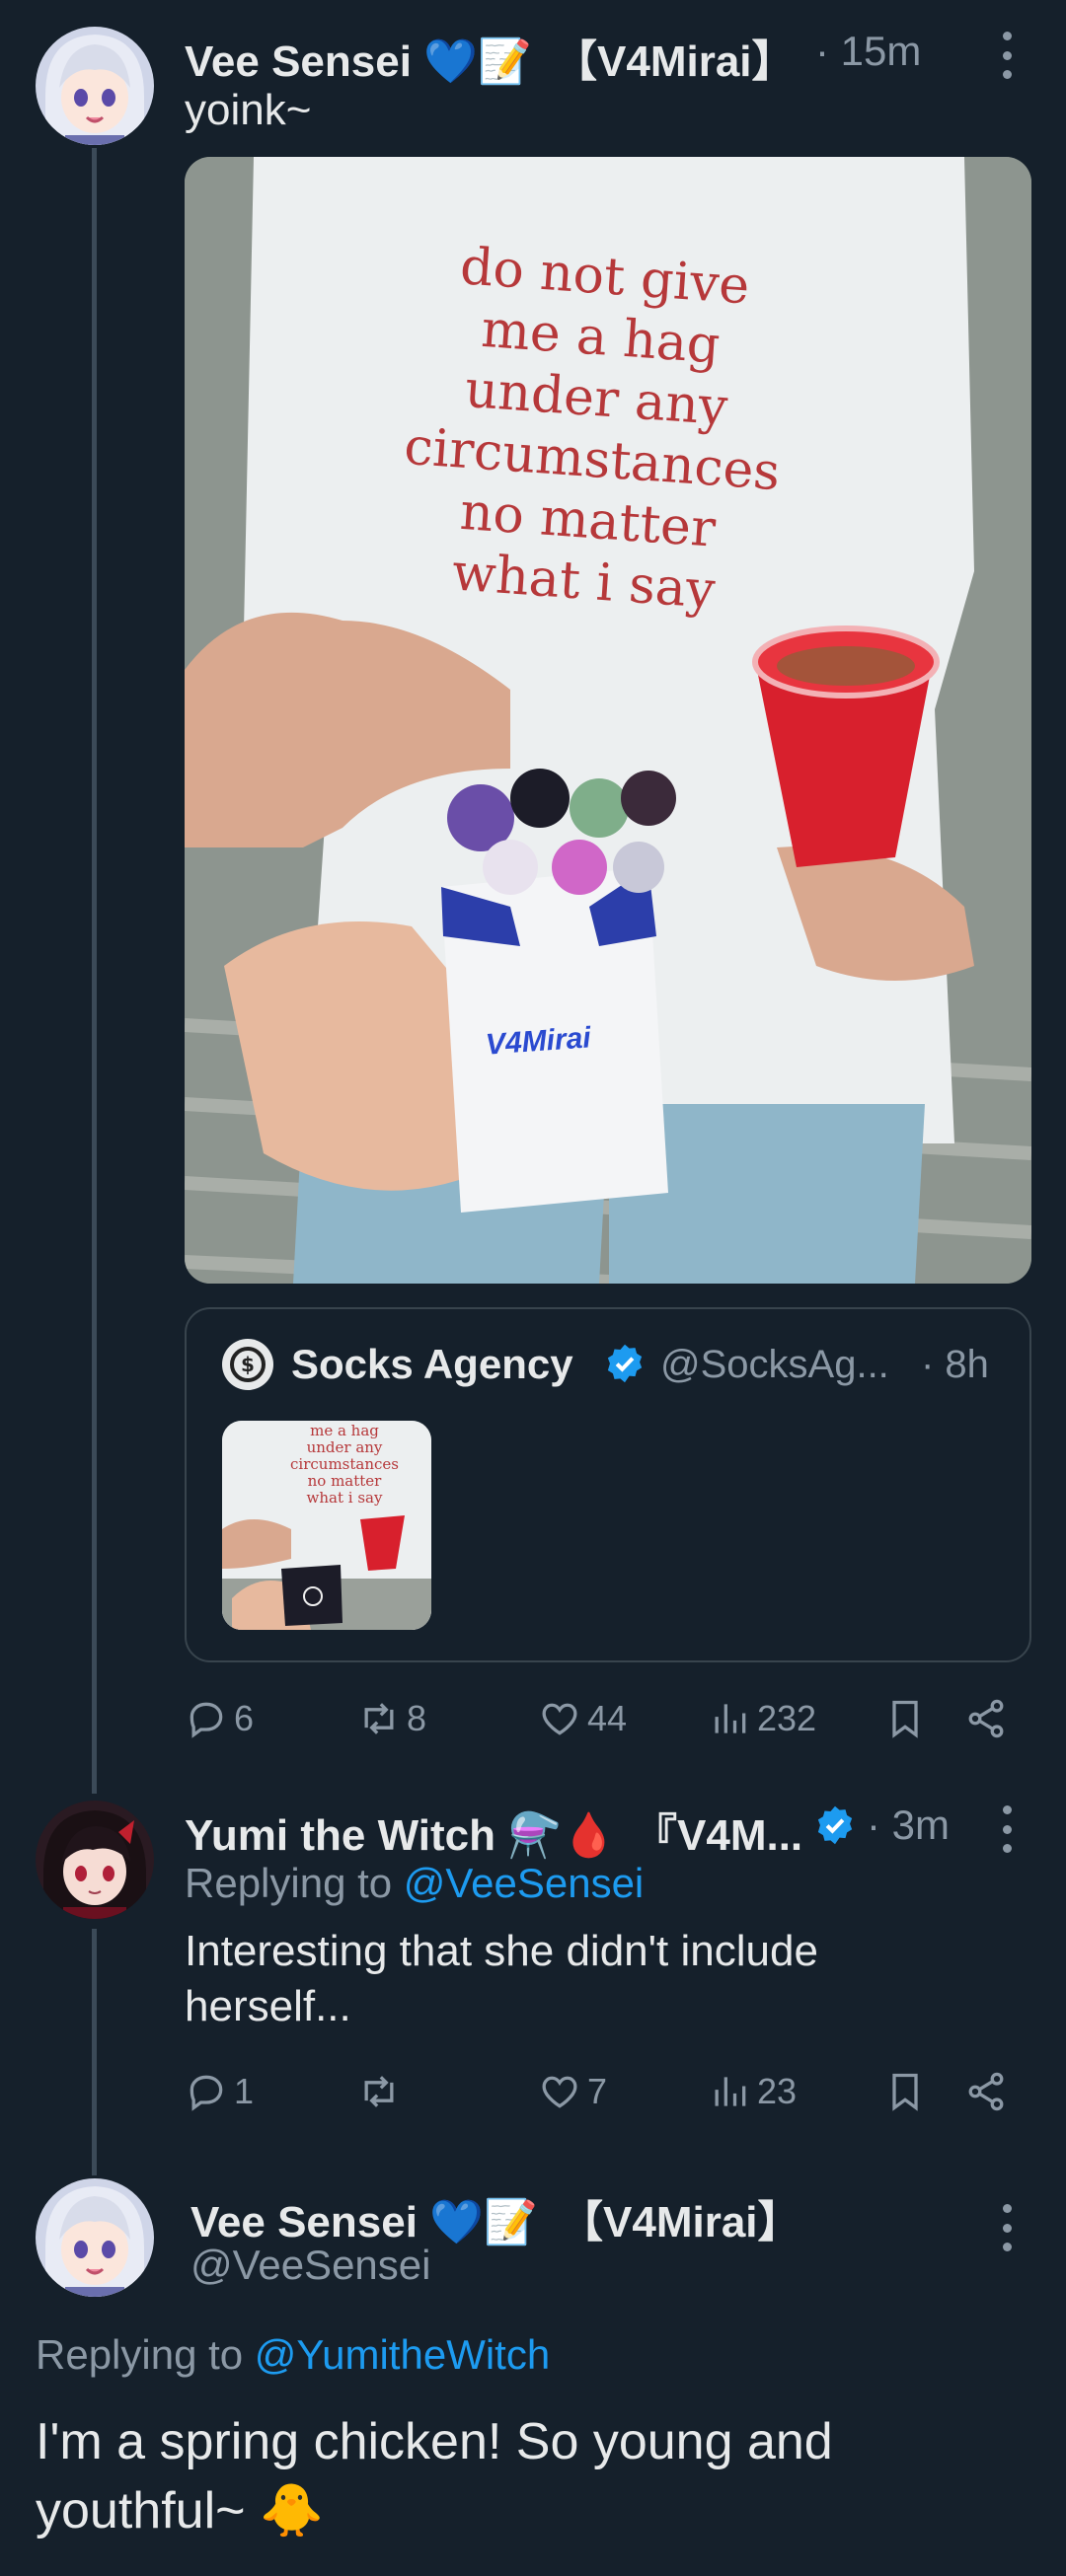 The height and width of the screenshot is (2576, 1066). What do you see at coordinates (340, 1835) in the screenshot?
I see `display-name-text: Yumi the Witch` at bounding box center [340, 1835].